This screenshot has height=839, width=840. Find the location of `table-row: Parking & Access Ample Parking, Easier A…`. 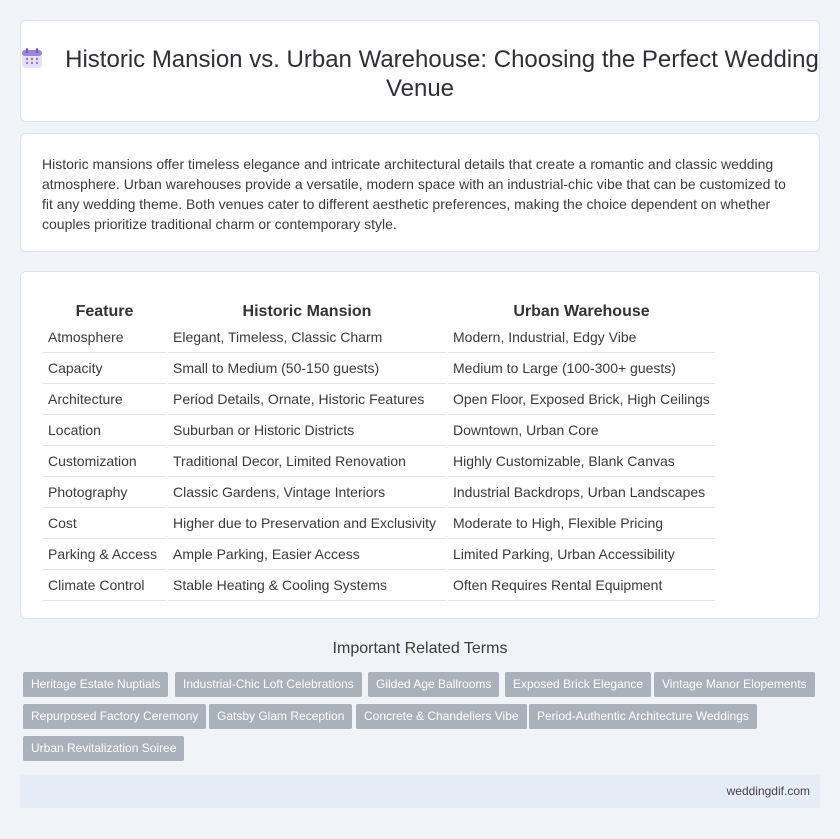

table-row: Parking & Access Ample Parking, Easier A… is located at coordinates (379, 554).